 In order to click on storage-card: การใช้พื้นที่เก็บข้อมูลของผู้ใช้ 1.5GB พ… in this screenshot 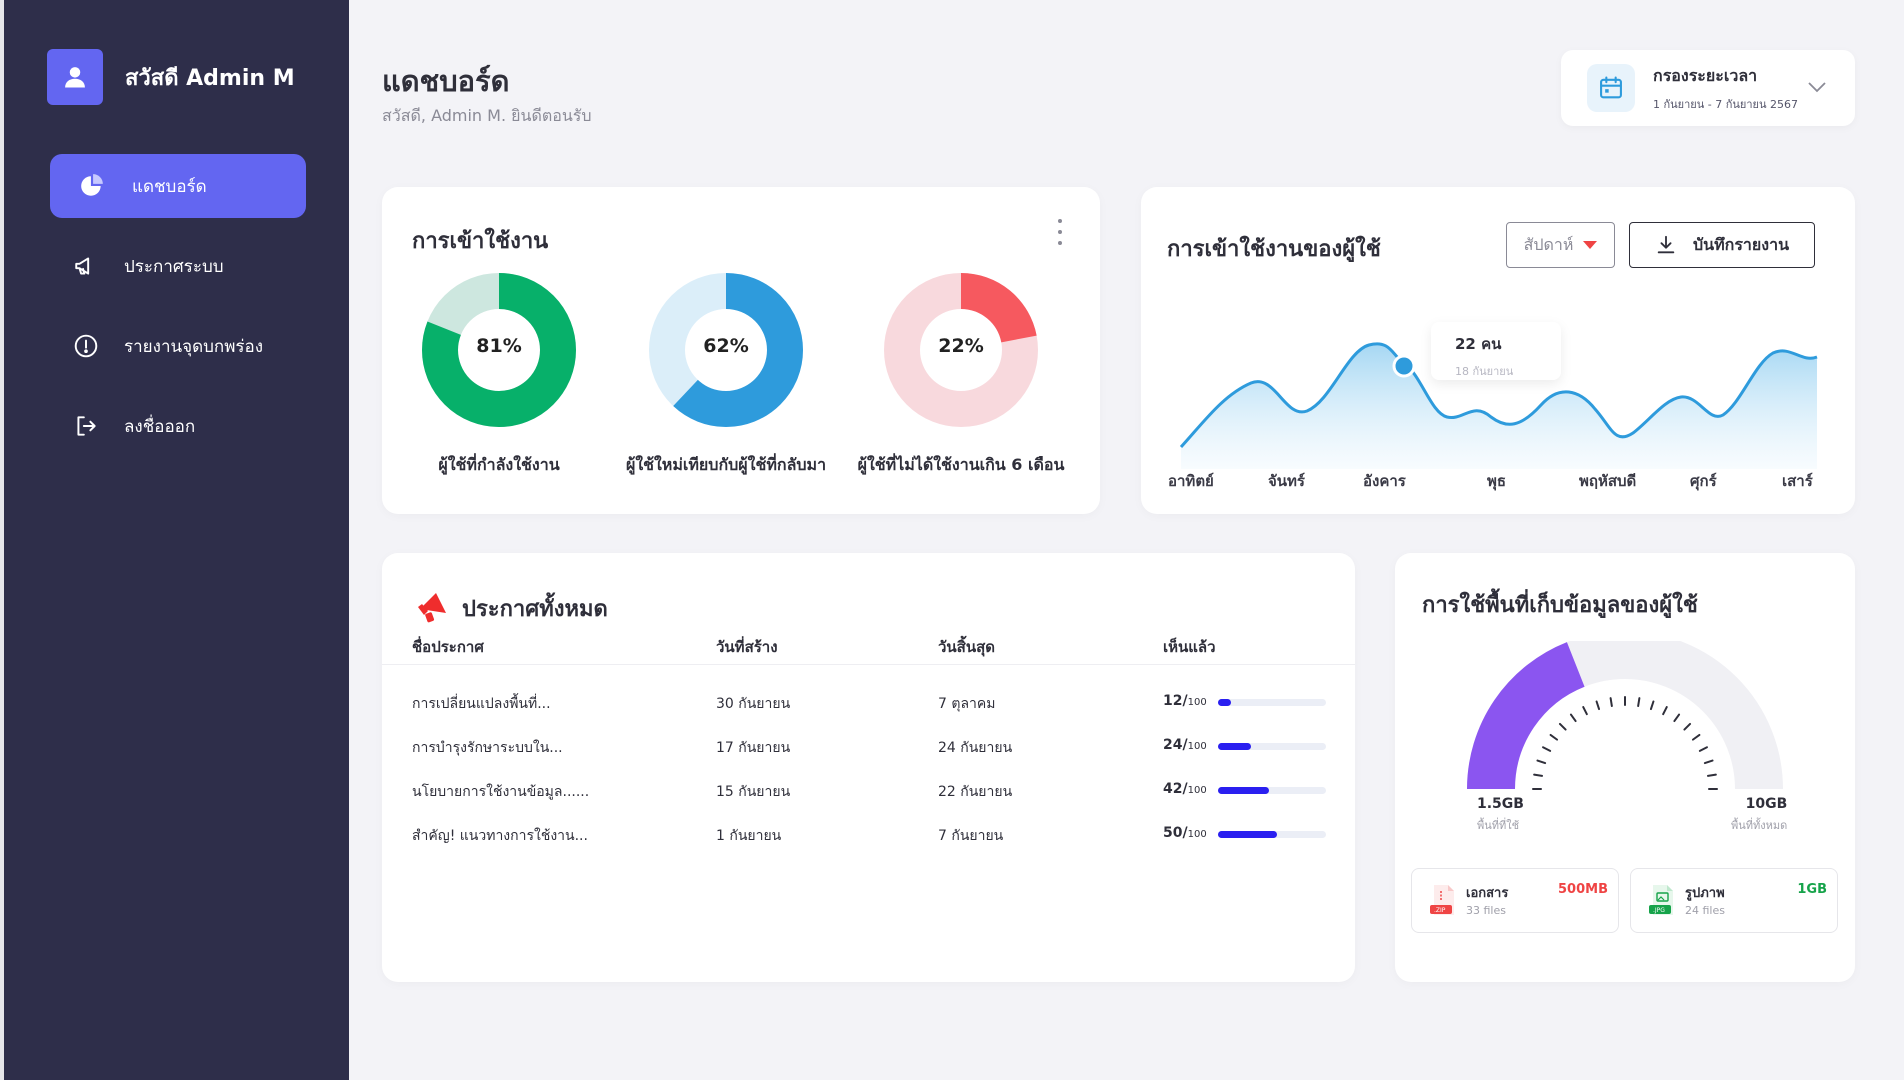, I will do `click(1625, 767)`.